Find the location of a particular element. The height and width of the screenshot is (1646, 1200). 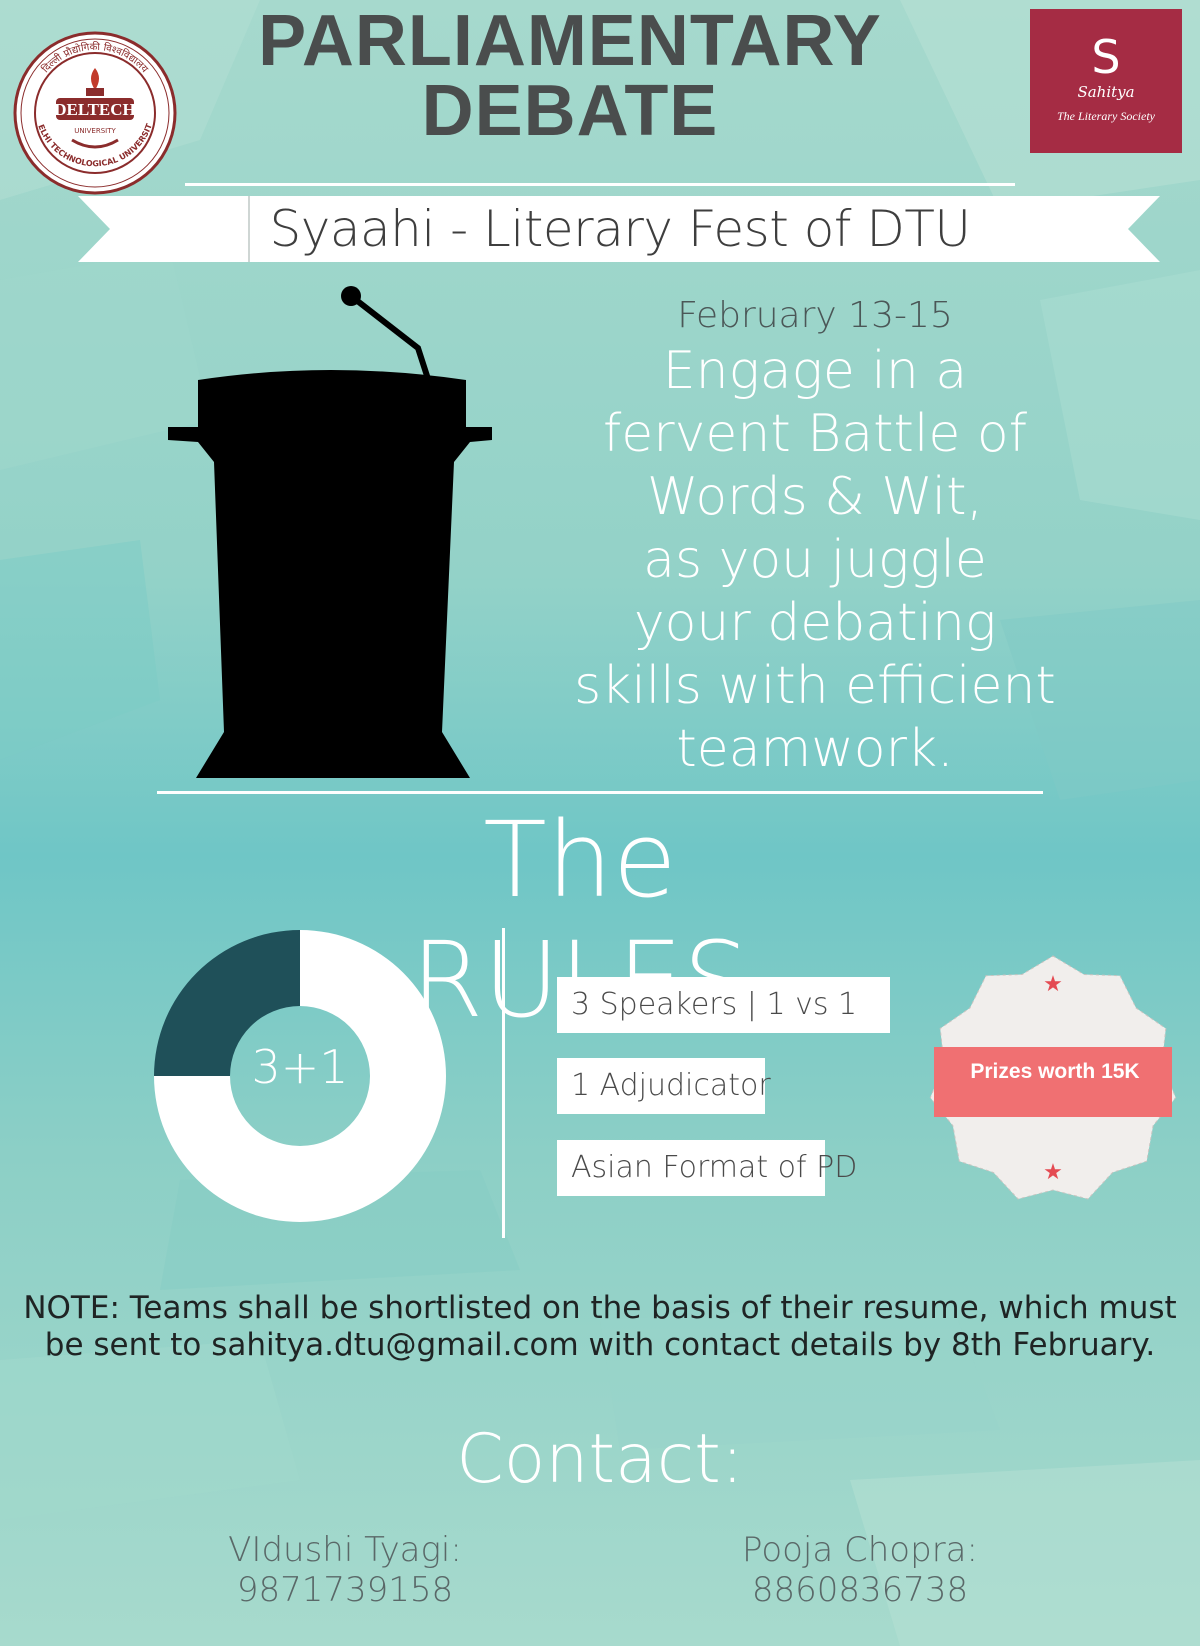

mid-divider is located at coordinates (600, 792).